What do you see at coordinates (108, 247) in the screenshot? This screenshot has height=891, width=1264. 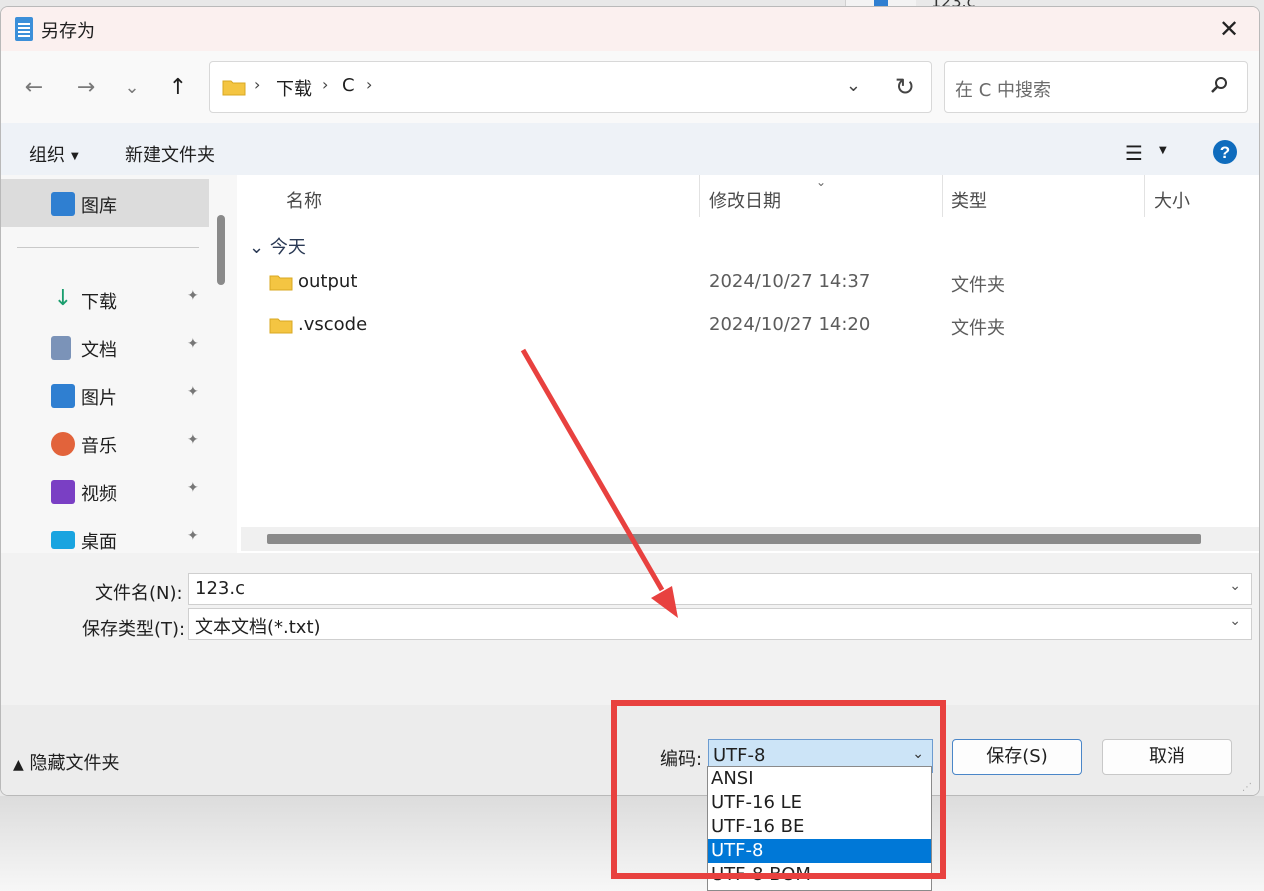 I see `sidebar-divider` at bounding box center [108, 247].